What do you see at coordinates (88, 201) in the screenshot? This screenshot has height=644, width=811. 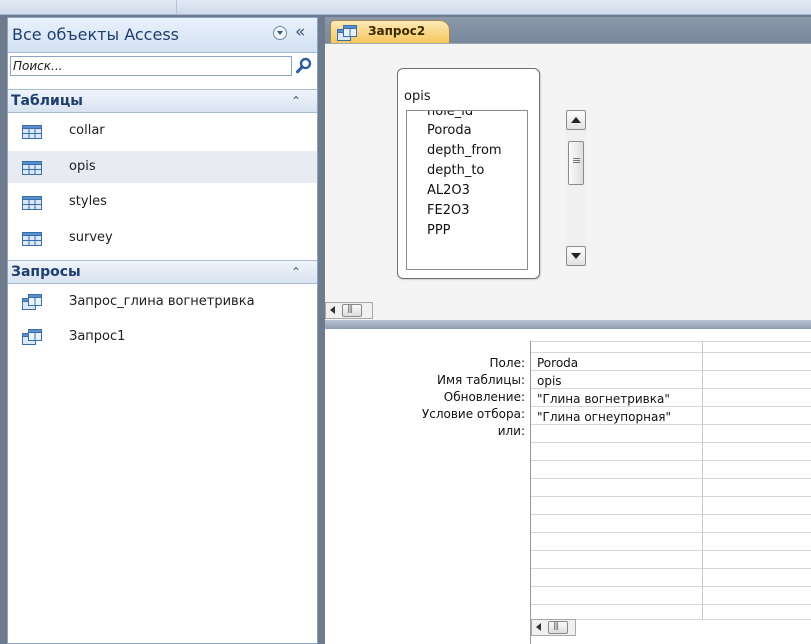 I see `nav-item-label: styles` at bounding box center [88, 201].